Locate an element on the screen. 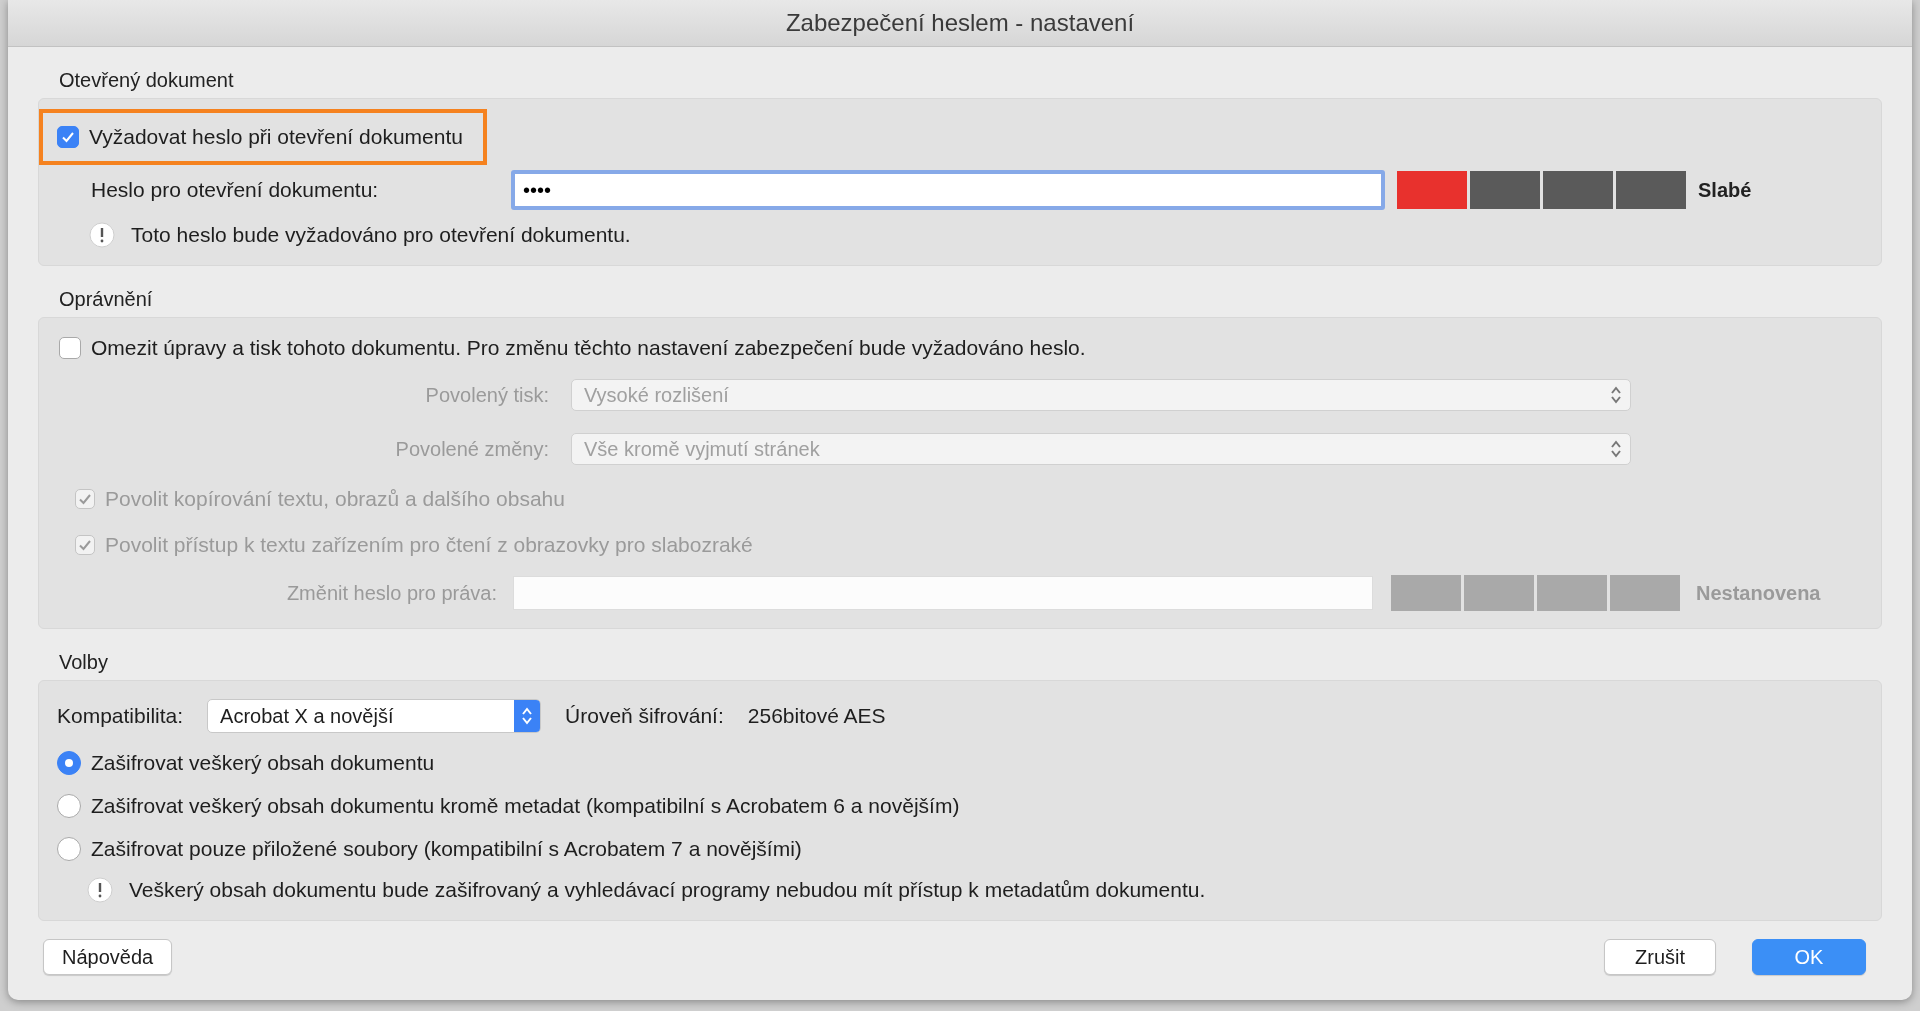 The image size is (1920, 1011). password-field: •••• is located at coordinates (948, 190).